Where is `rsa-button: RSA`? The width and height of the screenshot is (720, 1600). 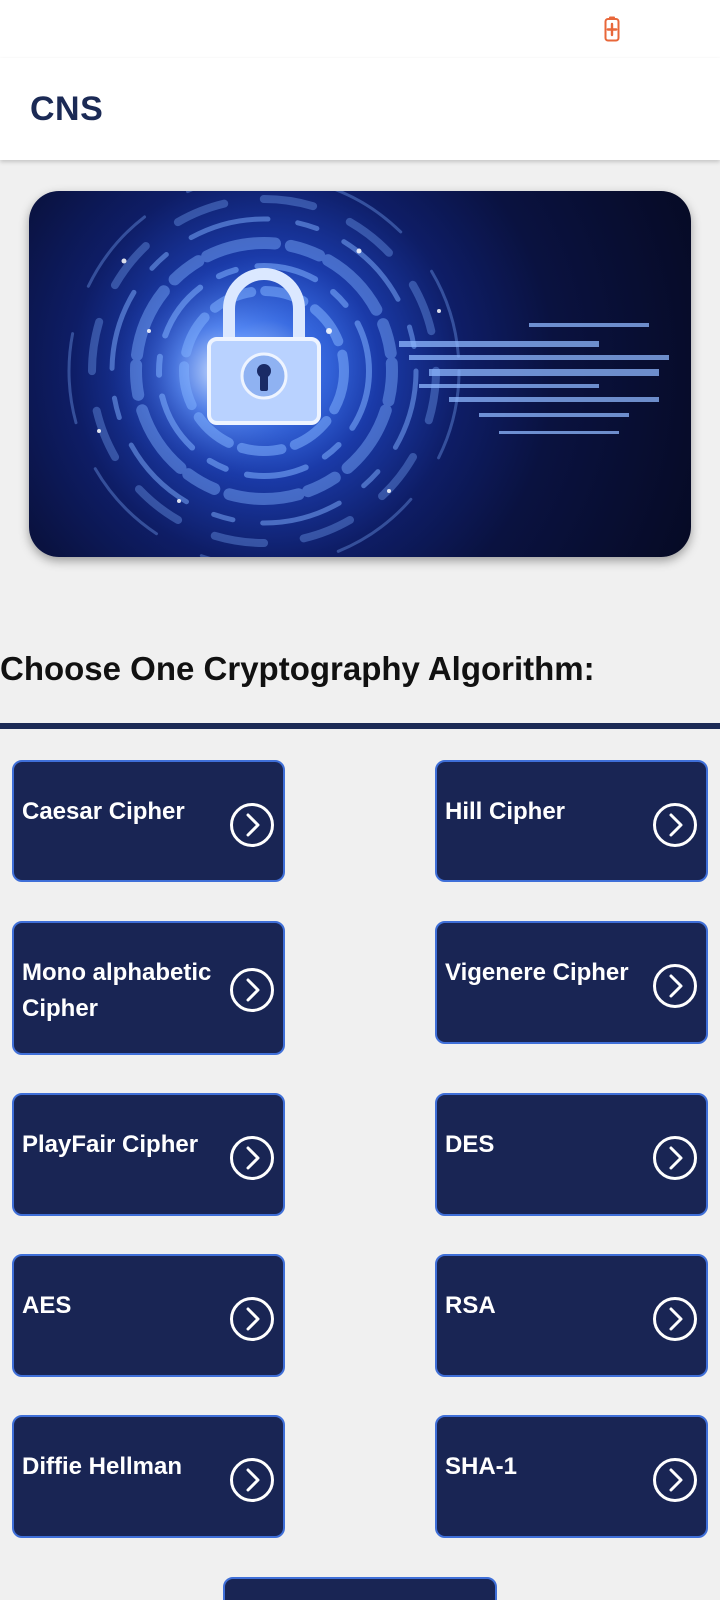
rsa-button: RSA is located at coordinates (571, 1315).